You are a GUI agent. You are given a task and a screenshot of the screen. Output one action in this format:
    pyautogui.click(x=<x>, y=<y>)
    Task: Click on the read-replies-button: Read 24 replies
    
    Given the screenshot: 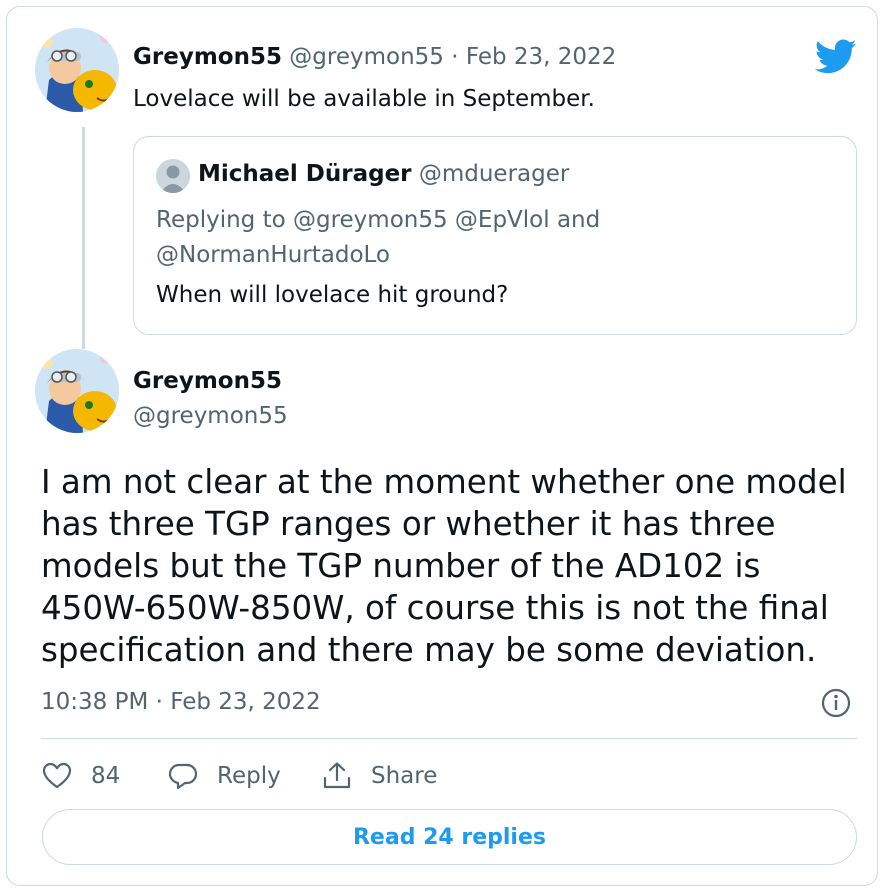 What is the action you would take?
    pyautogui.click(x=449, y=837)
    